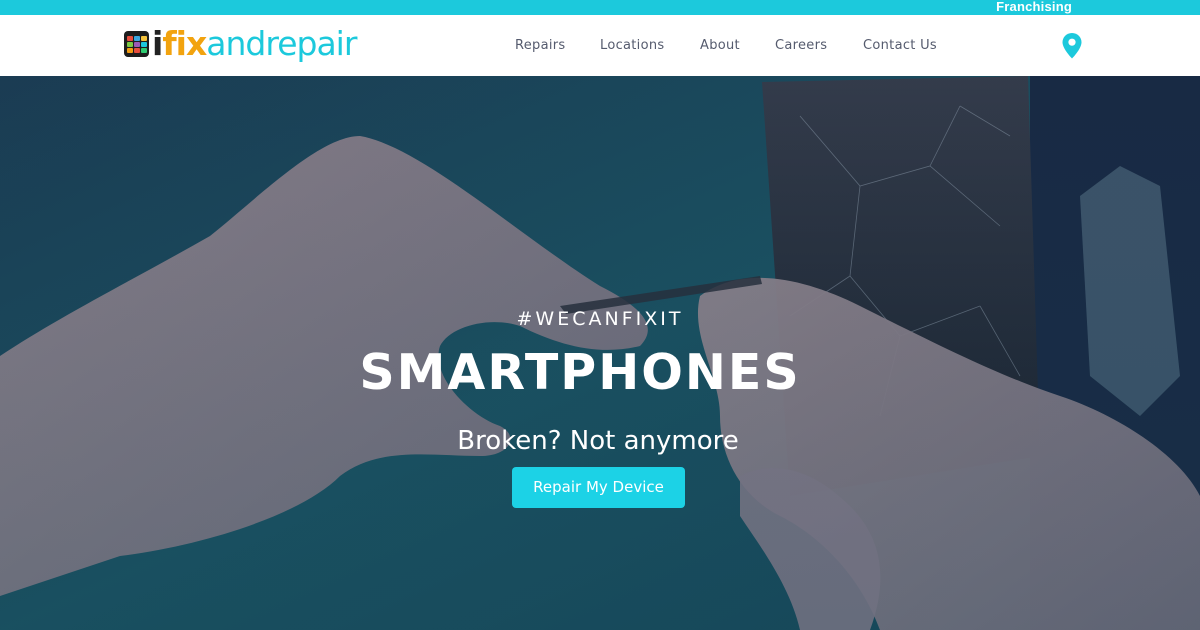 This screenshot has width=1200, height=630. Describe the element at coordinates (900, 45) in the screenshot. I see `nav-contact-us: Contact Us` at that location.